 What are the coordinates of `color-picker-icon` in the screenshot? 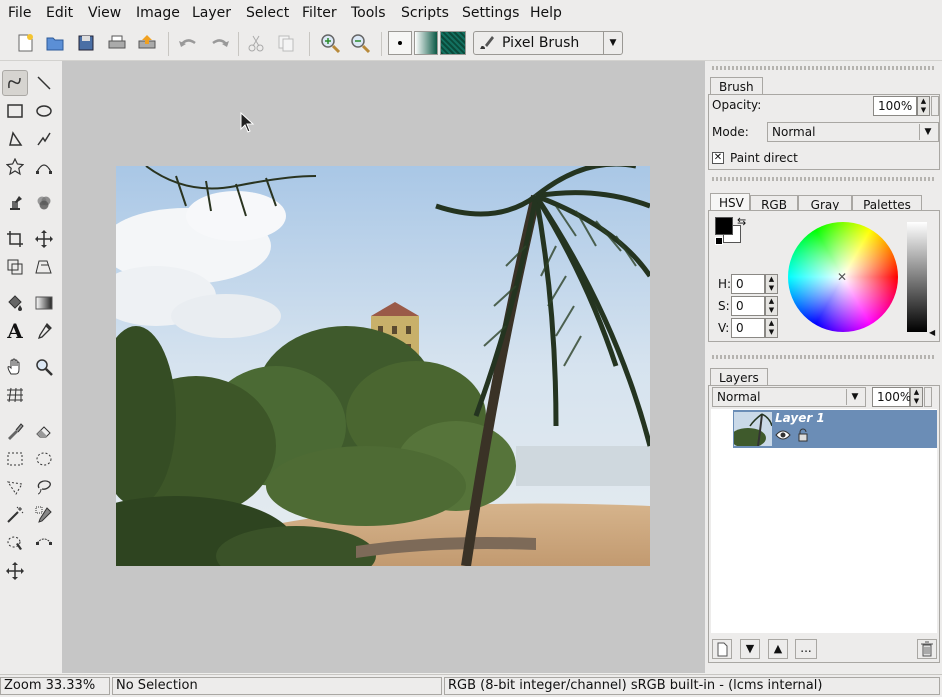 It's located at (44, 331).